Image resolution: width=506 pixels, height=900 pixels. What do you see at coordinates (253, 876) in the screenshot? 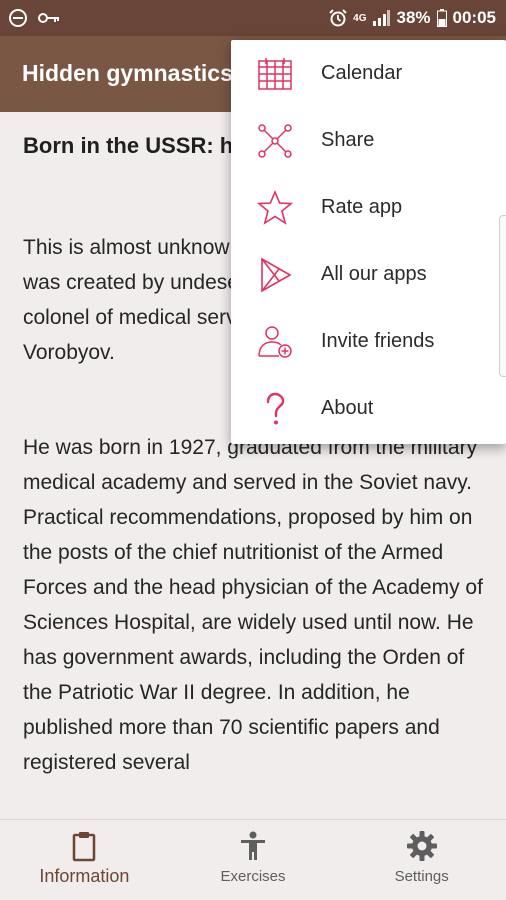
I see `nav-exercises-label: Exercises` at bounding box center [253, 876].